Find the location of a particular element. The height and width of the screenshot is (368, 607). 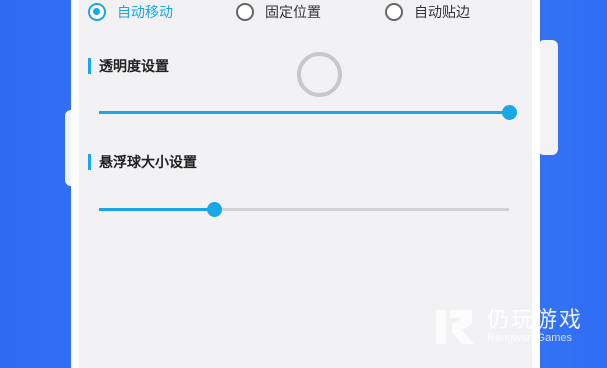

watermark-en-text: Rengwan Games is located at coordinates (529, 338).